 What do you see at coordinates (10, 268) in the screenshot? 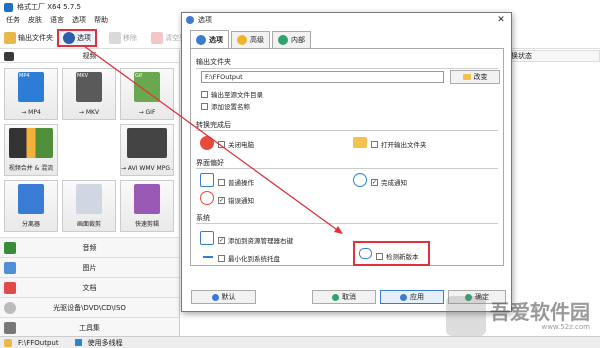
I see `image-icon` at bounding box center [10, 268].